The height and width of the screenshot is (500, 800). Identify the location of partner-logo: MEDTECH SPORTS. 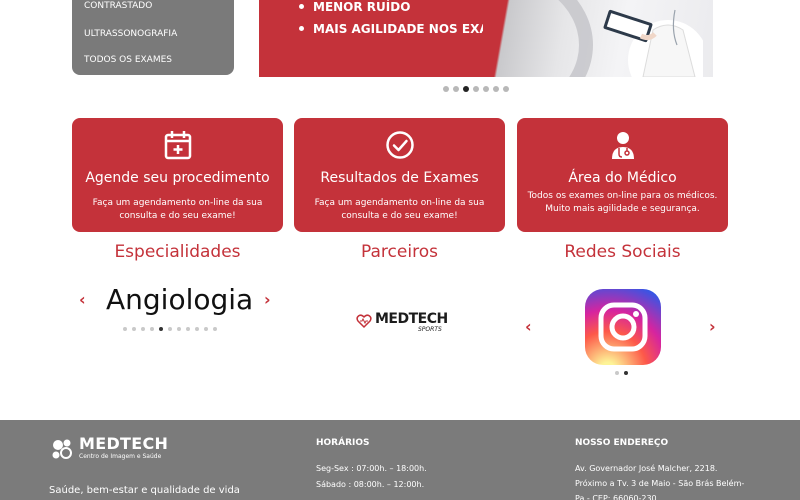
(402, 322).